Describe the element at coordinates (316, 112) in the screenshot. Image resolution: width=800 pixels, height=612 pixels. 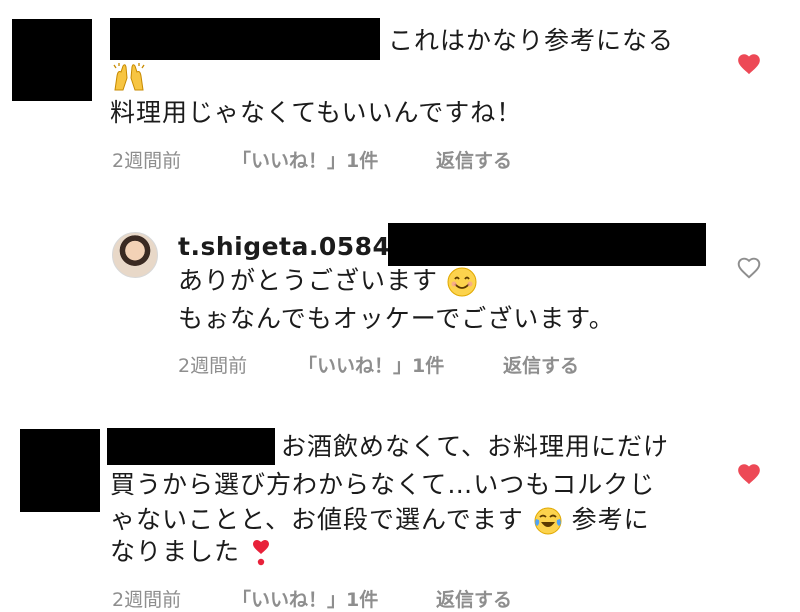
I see `comment-text-line-2: 料理用じゃなくてもいいんですね！` at that location.